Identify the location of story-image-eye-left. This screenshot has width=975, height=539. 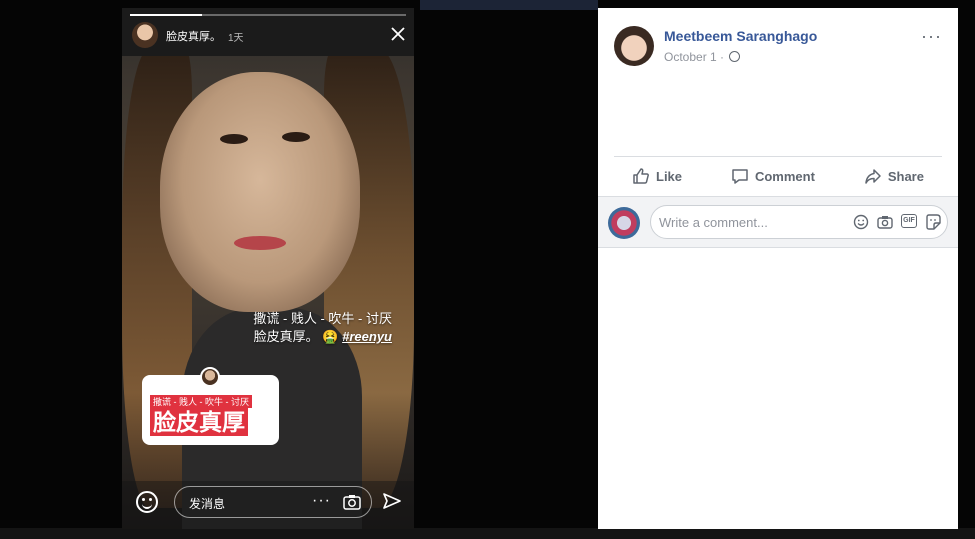
(234, 139).